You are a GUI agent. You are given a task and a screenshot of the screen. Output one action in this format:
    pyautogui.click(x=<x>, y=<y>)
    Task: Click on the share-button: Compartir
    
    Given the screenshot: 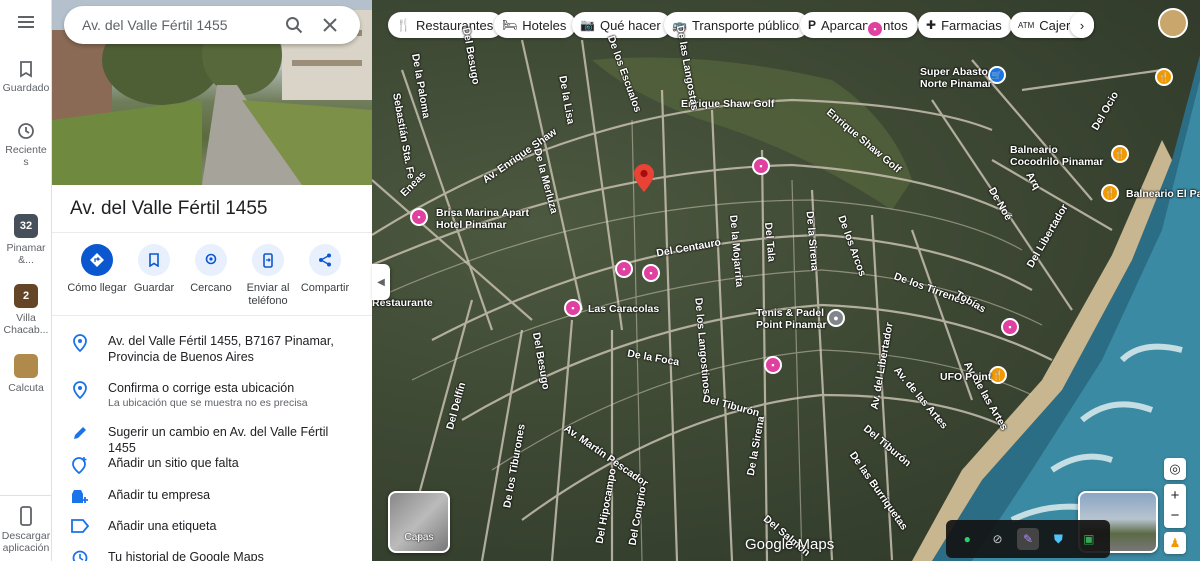 What is the action you would take?
    pyautogui.click(x=325, y=268)
    